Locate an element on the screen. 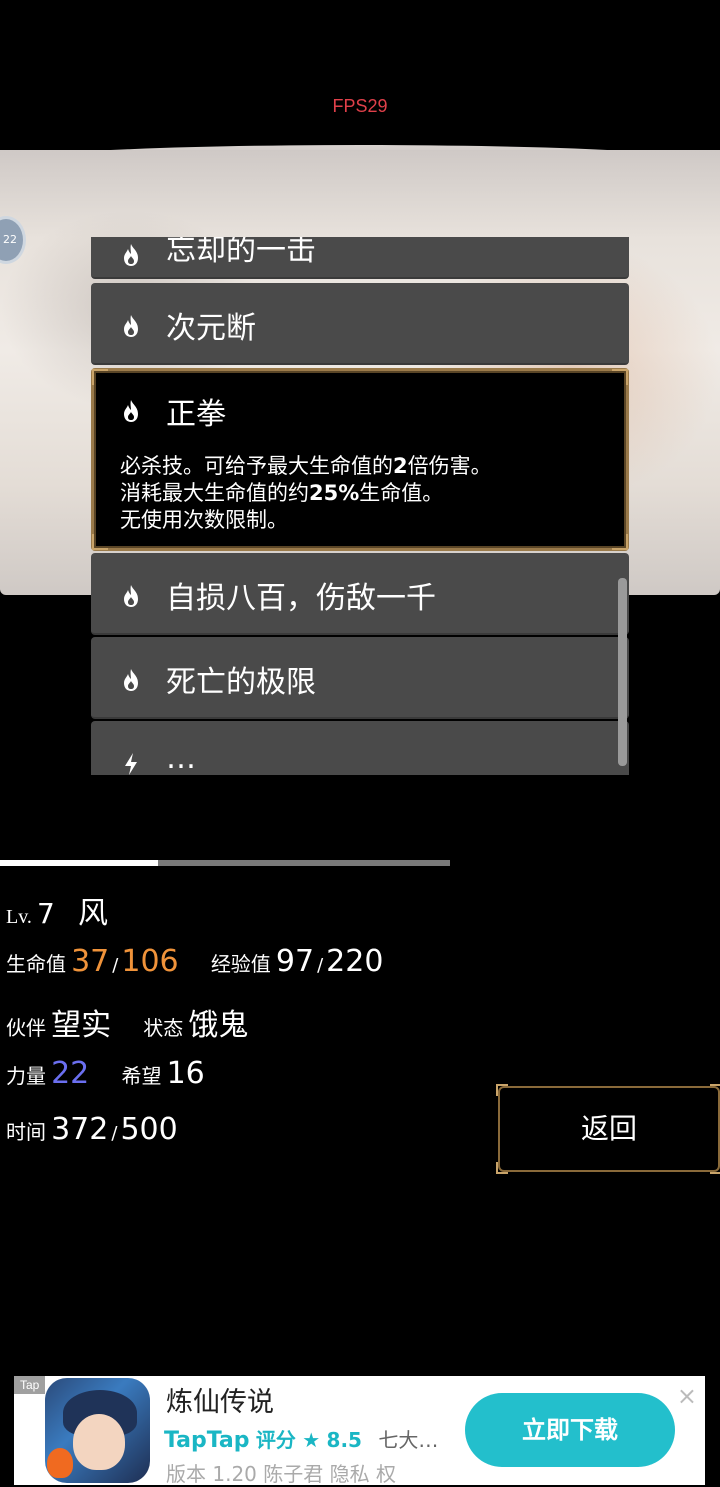 This screenshot has height=1487, width=720. hope-value: 16 is located at coordinates (185, 1073).